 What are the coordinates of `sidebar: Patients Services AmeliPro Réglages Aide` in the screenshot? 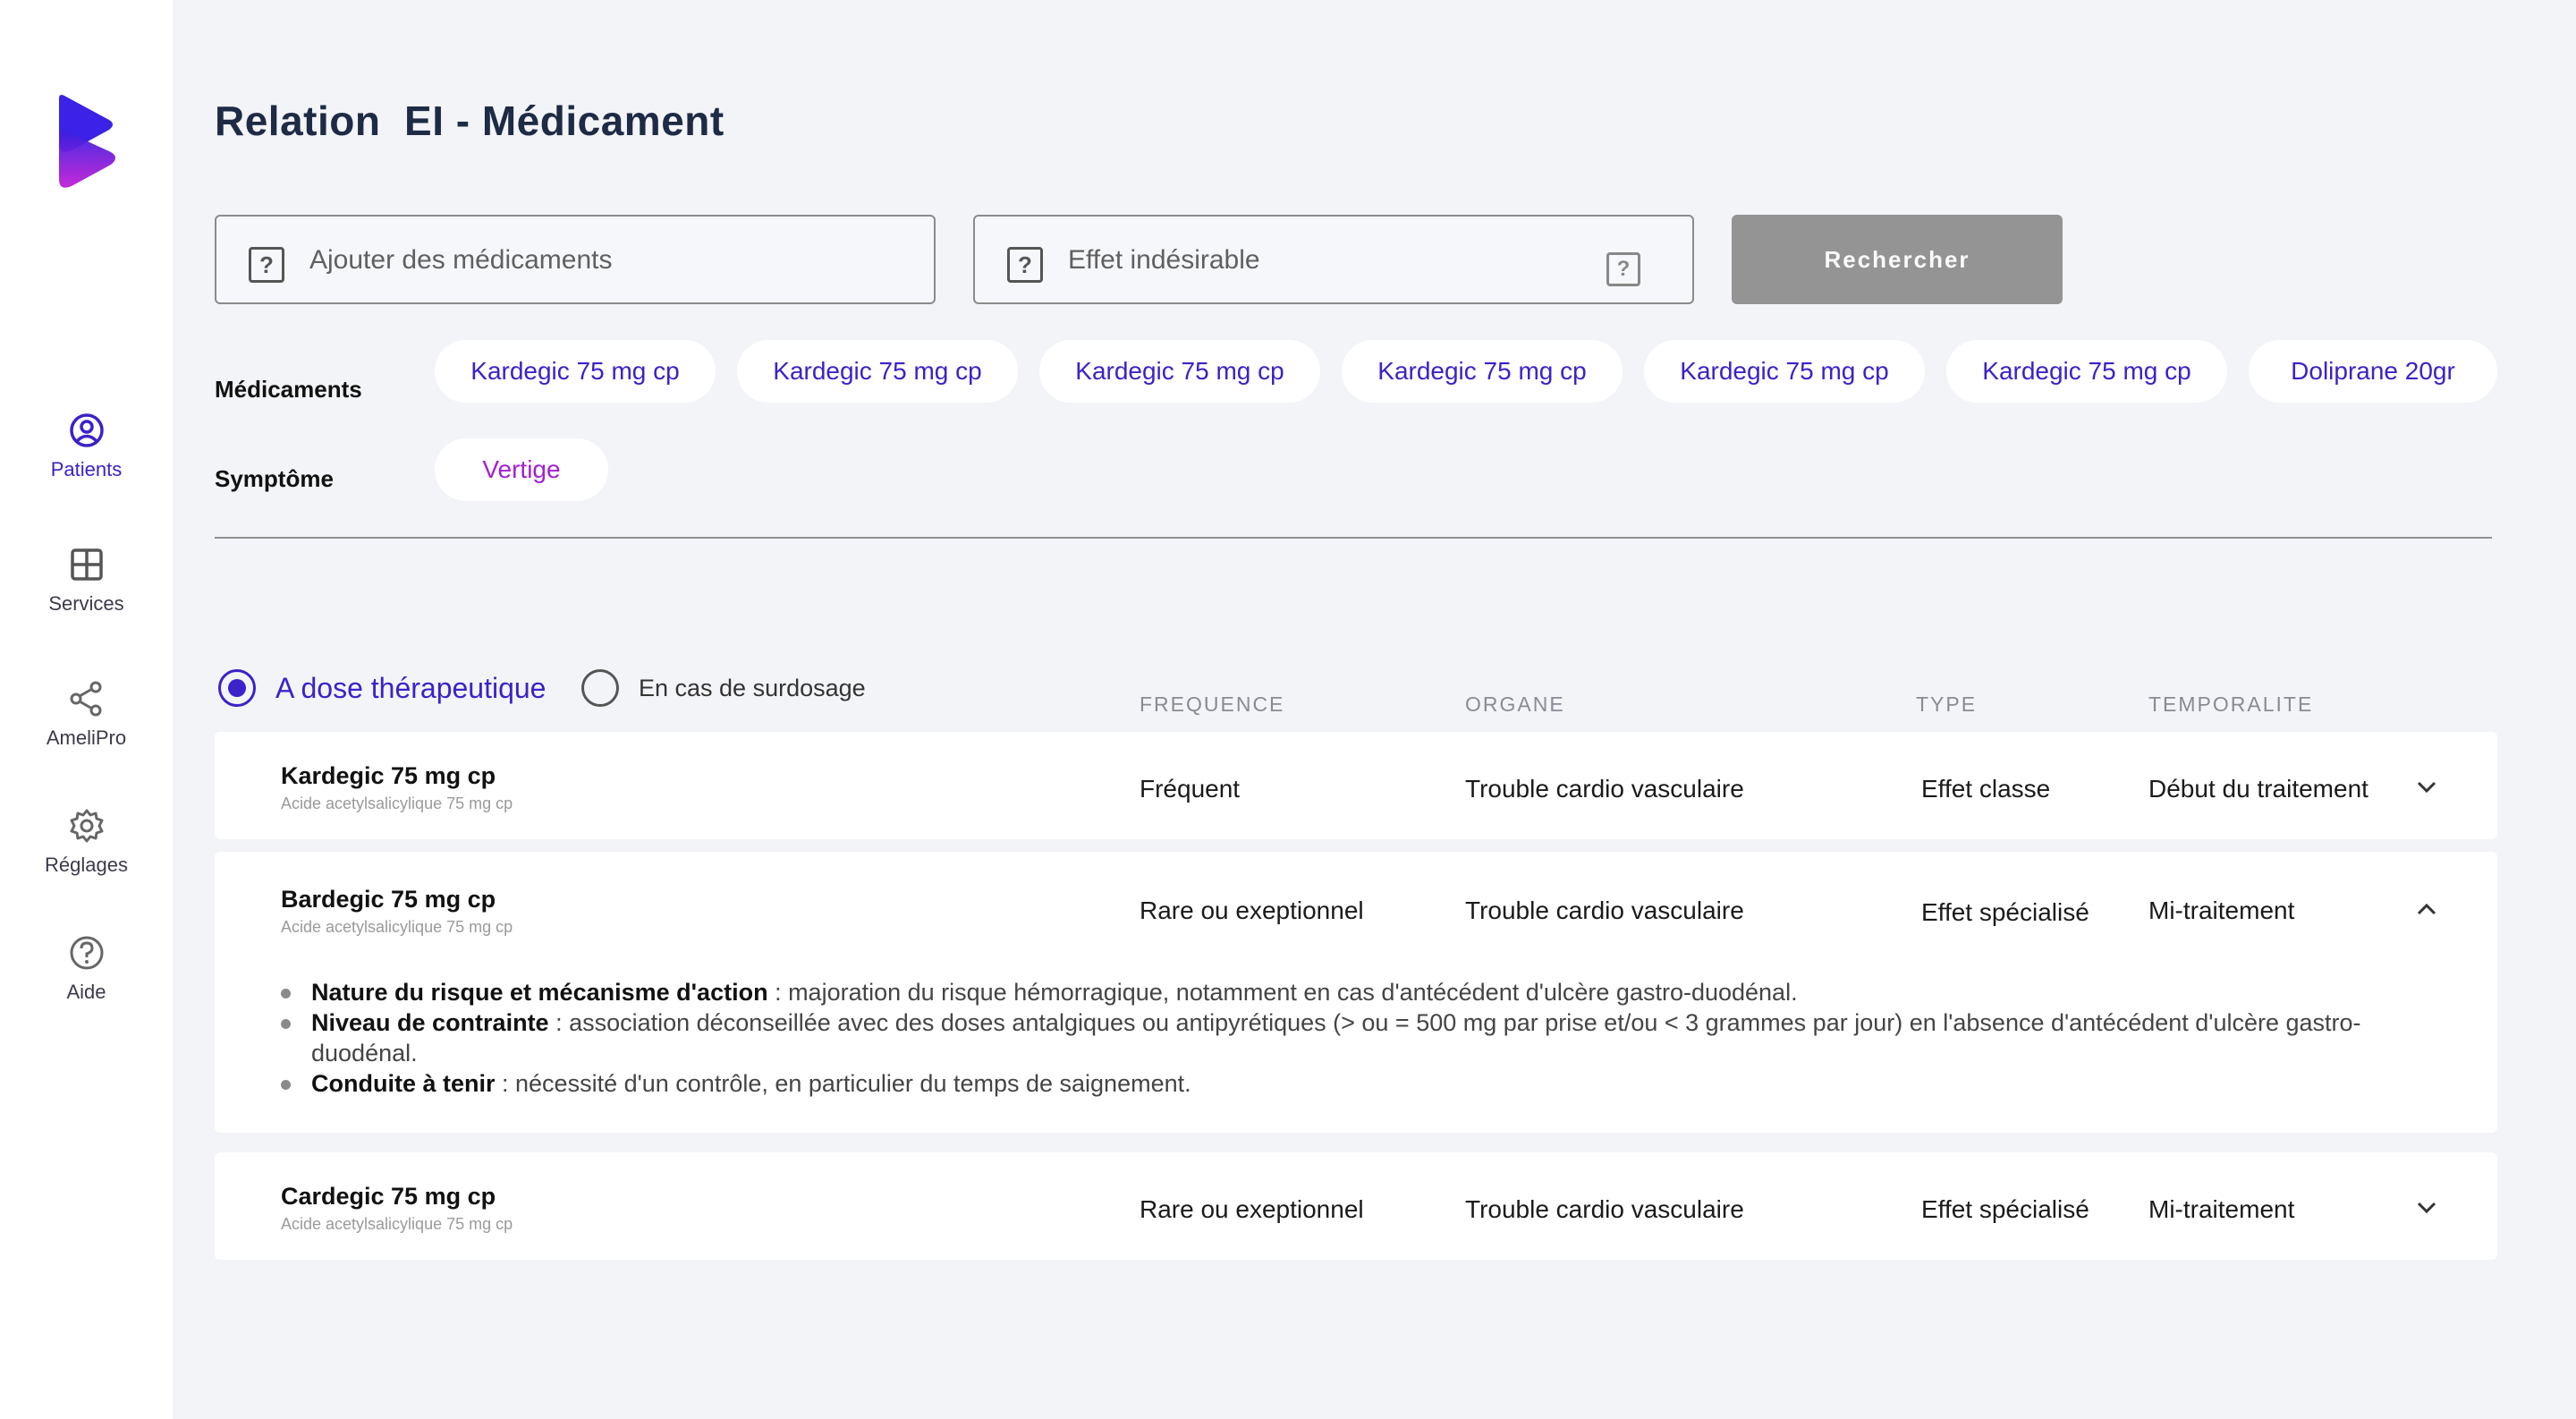 It's located at (86, 709).